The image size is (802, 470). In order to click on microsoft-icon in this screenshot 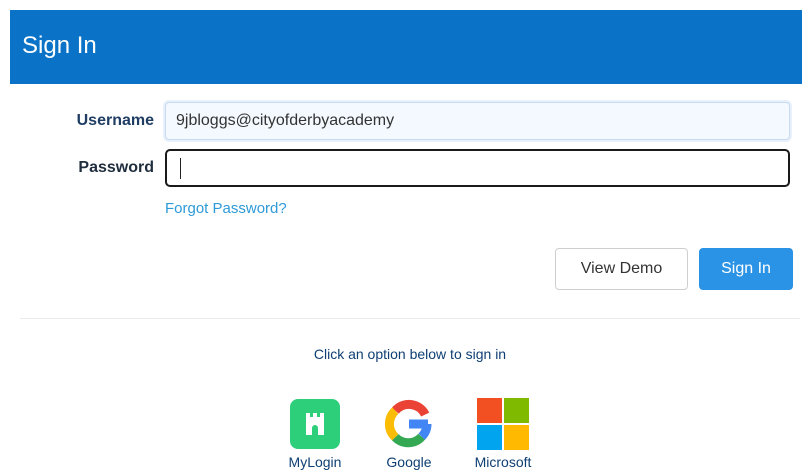, I will do `click(503, 424)`.